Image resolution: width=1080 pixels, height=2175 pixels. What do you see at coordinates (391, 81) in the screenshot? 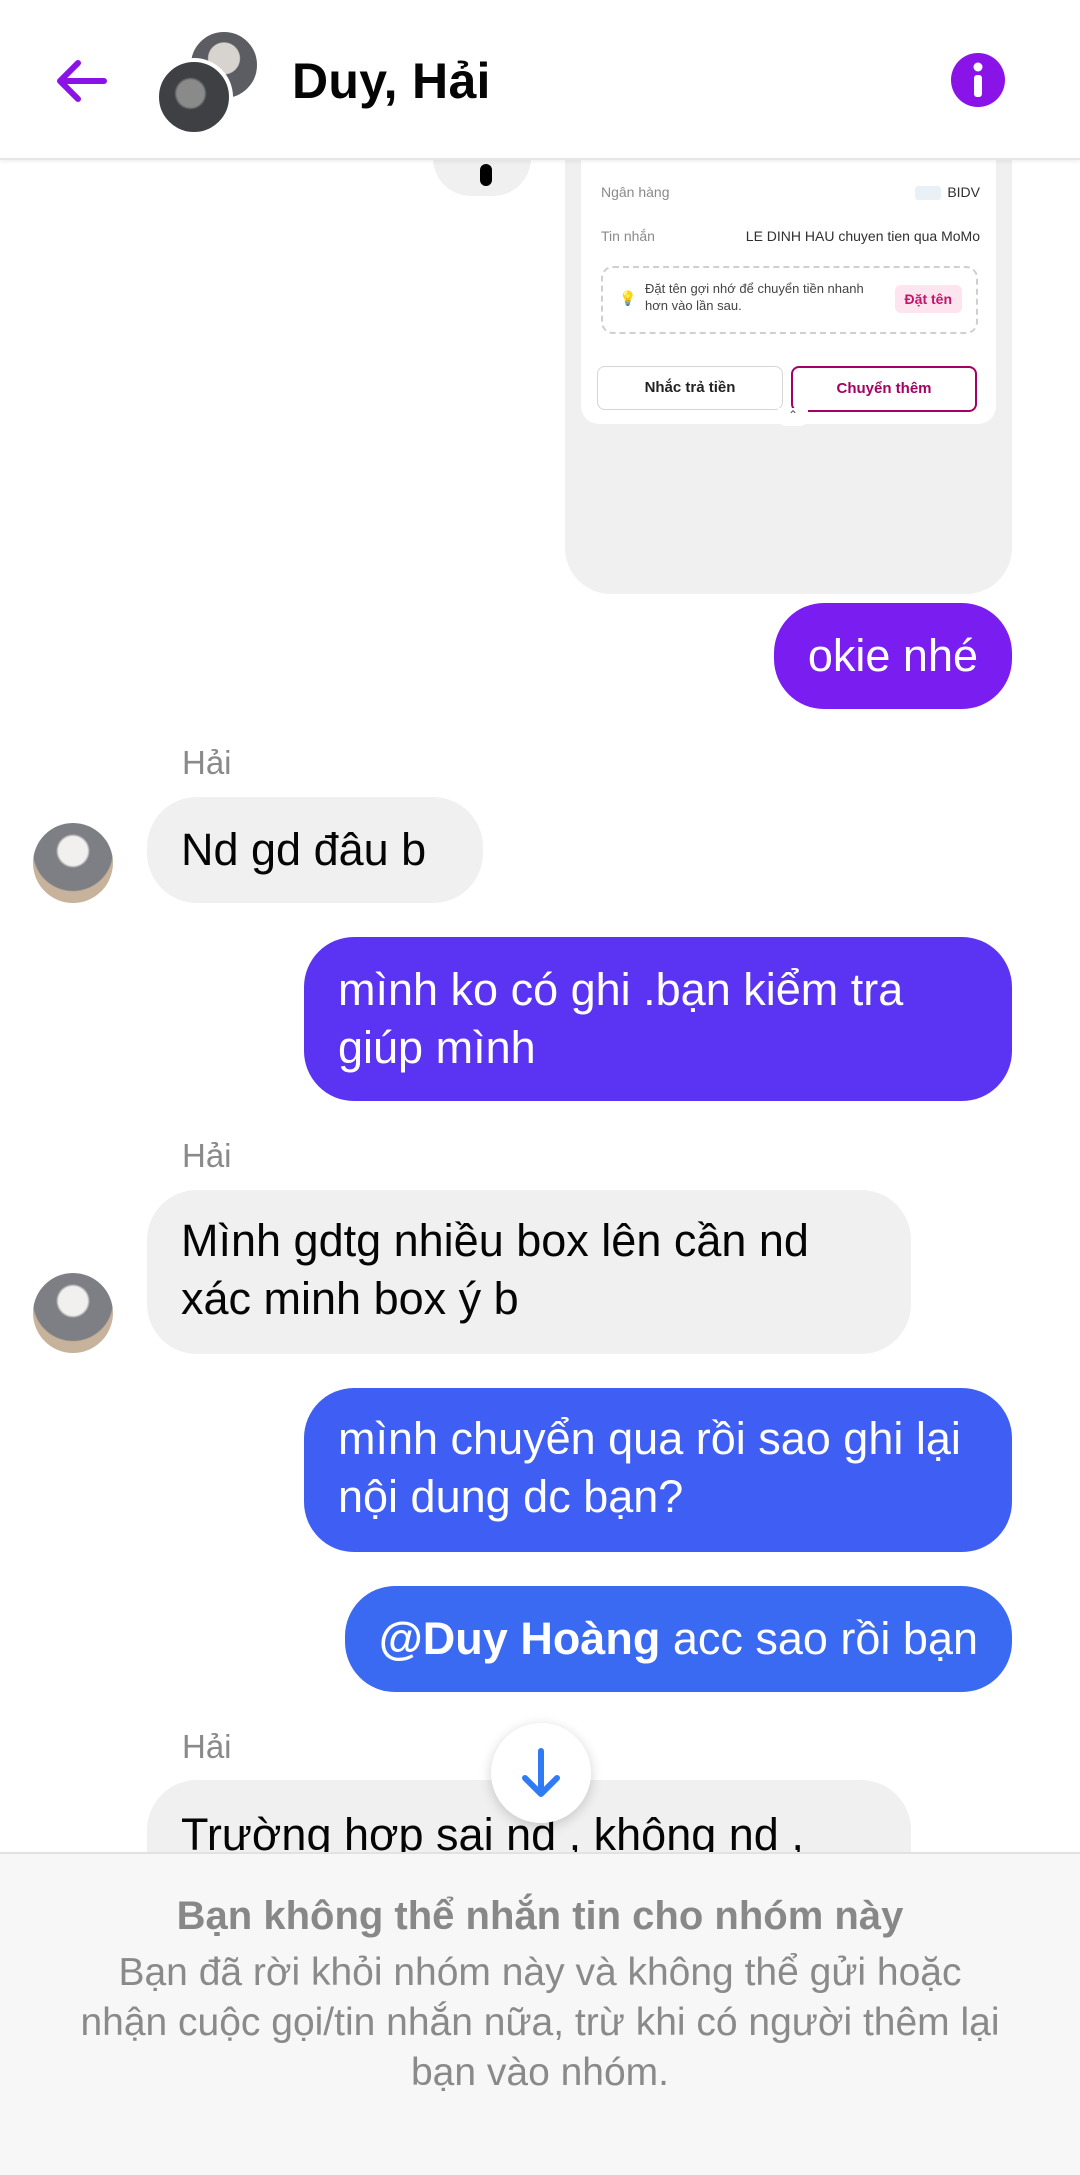
I see `chat-title: Duy, Hải` at bounding box center [391, 81].